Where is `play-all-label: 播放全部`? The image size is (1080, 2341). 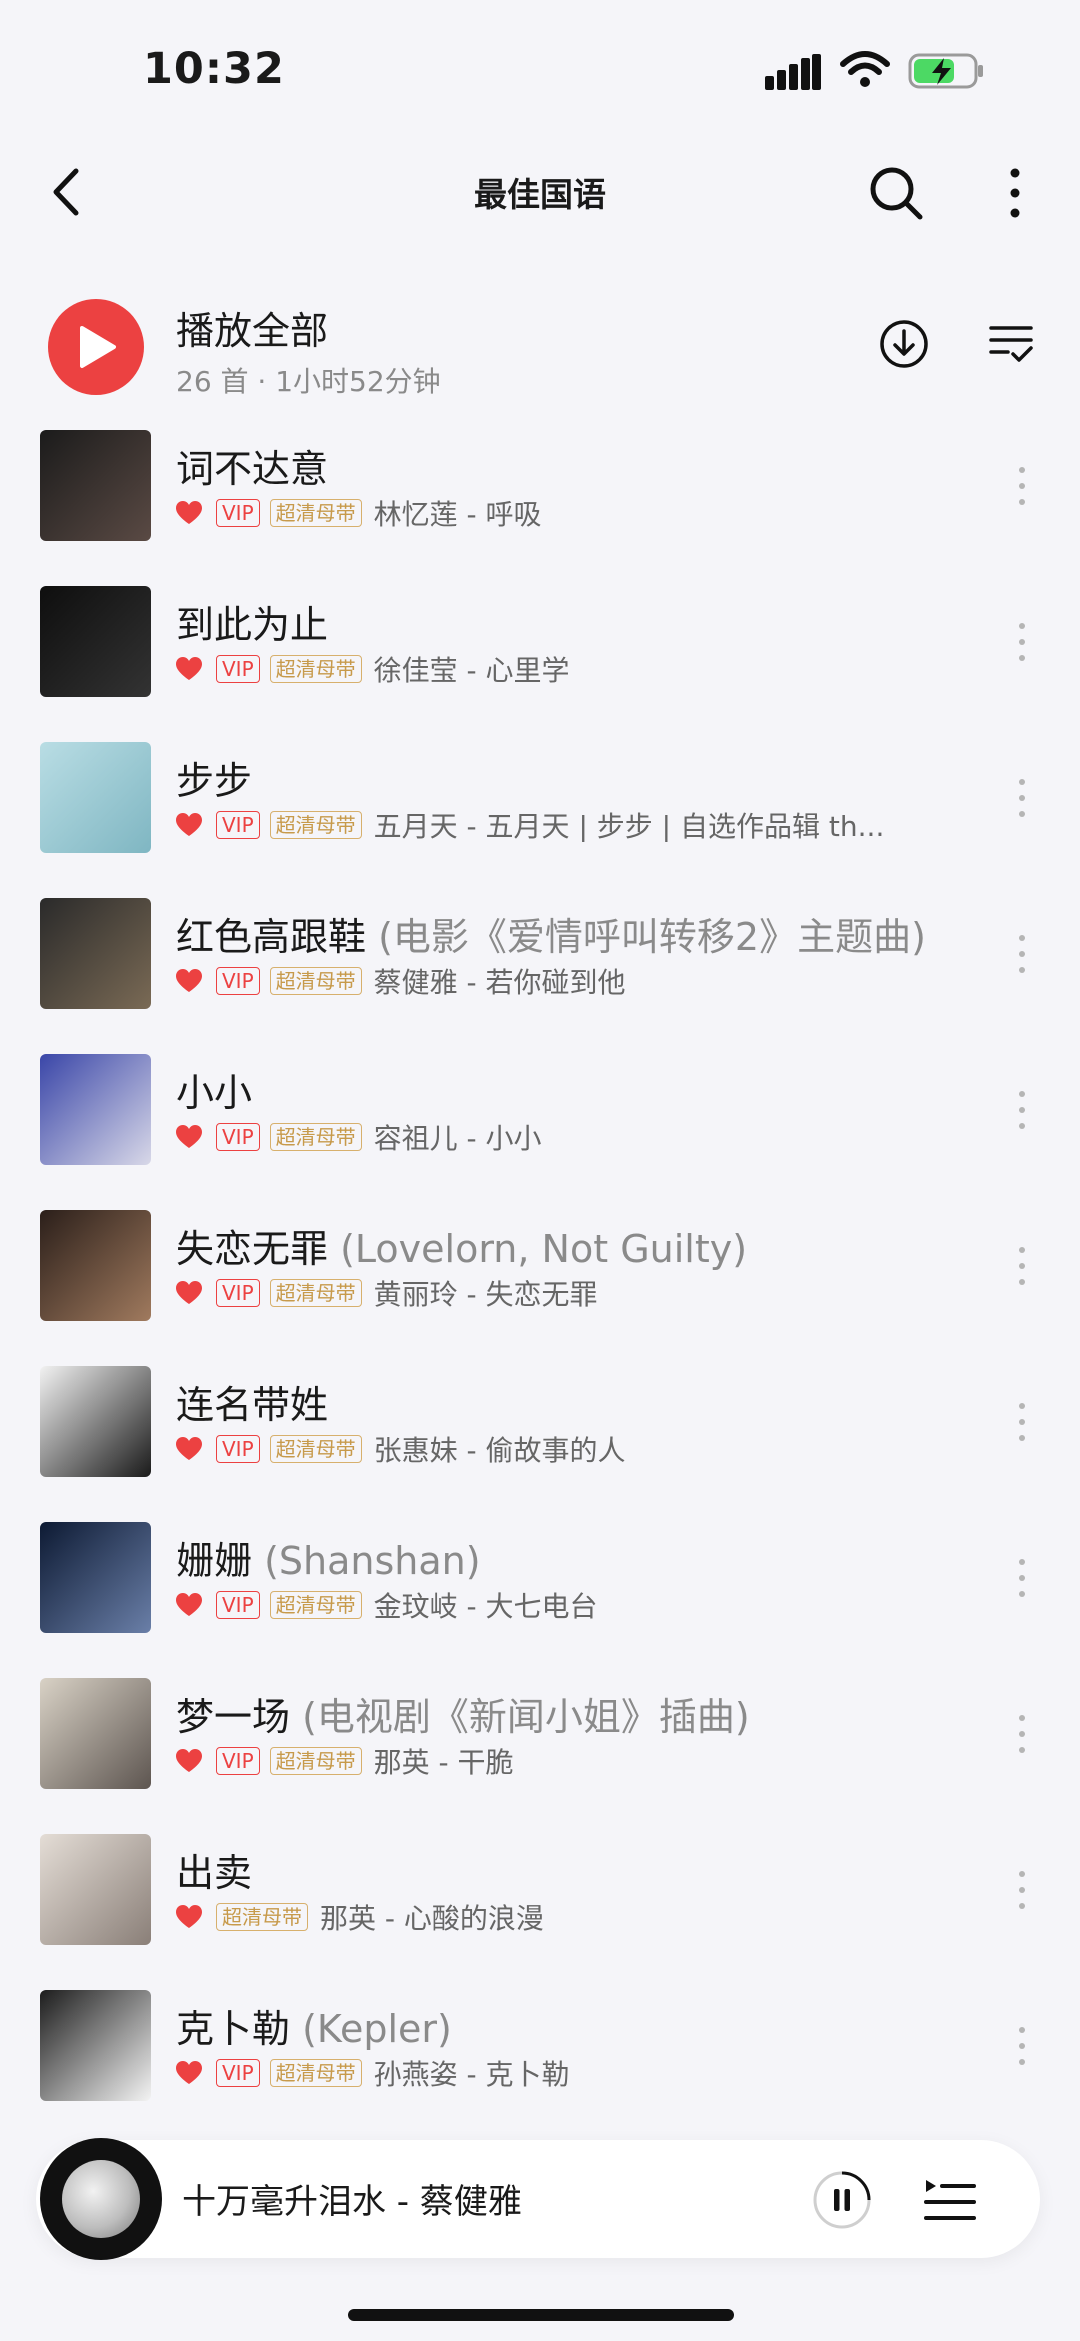
play-all-label: 播放全部 is located at coordinates (252, 327).